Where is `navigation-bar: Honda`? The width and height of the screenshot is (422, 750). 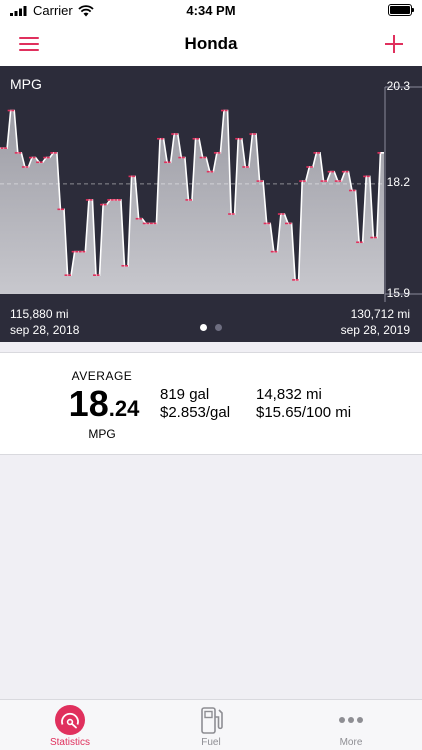
navigation-bar: Honda is located at coordinates (211, 44).